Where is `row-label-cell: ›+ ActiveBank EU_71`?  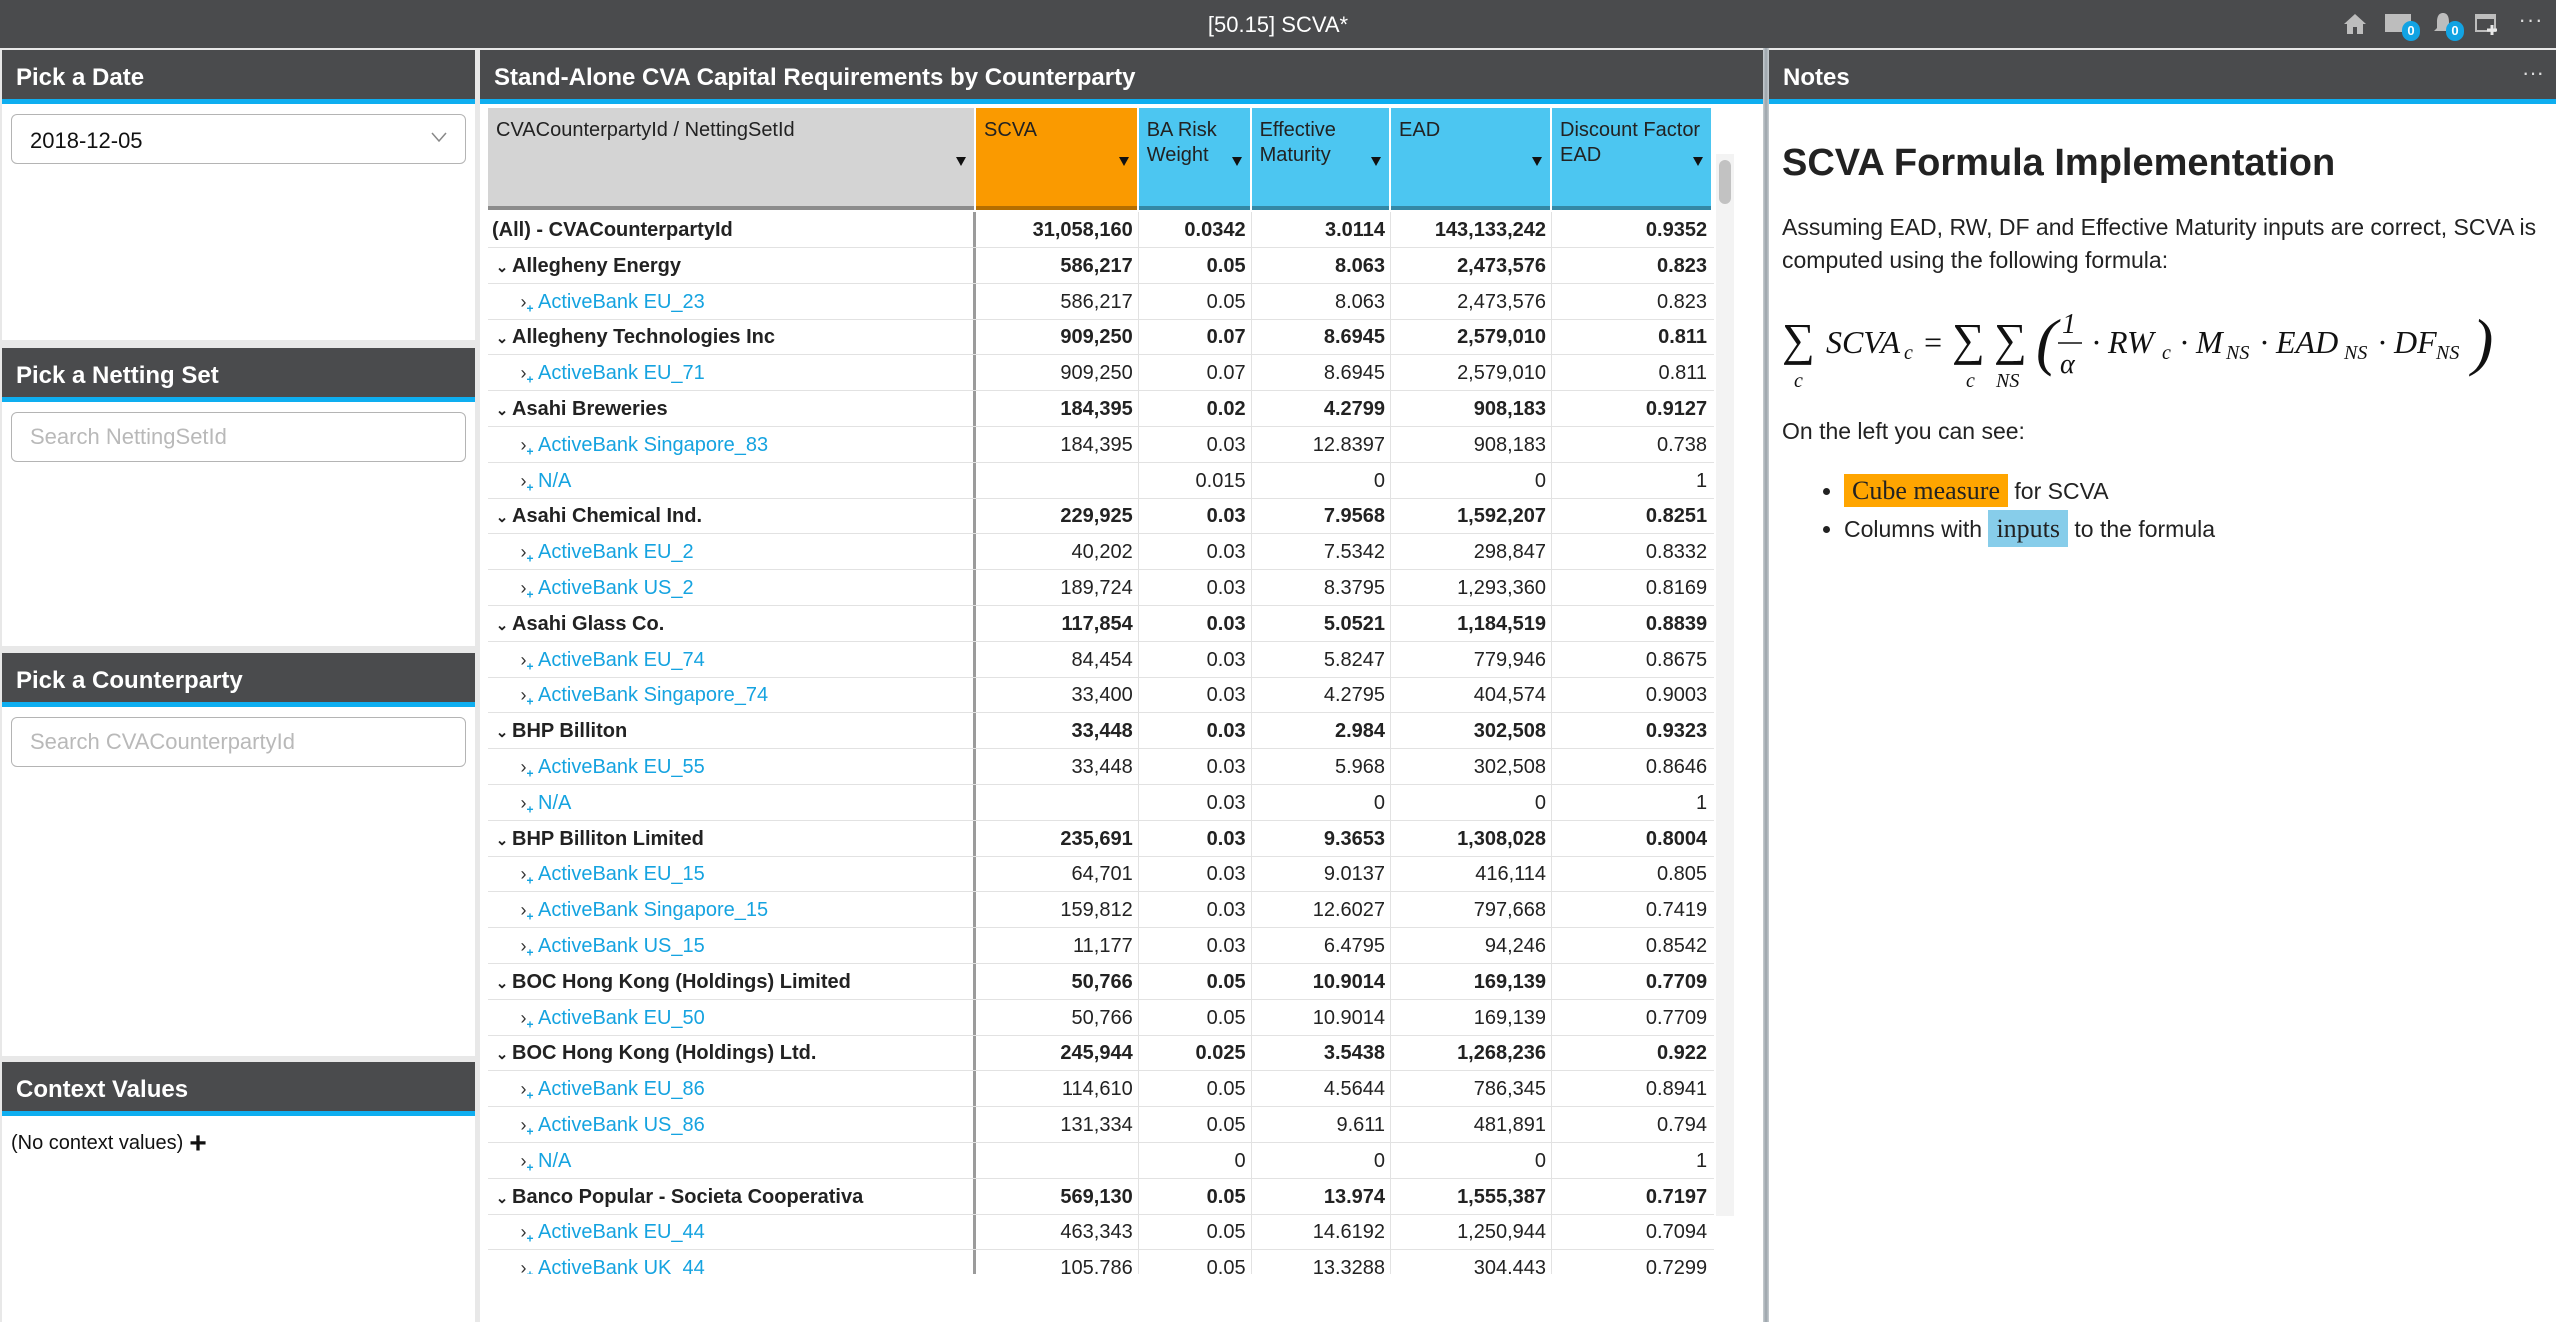 row-label-cell: ›+ ActiveBank EU_71 is located at coordinates (730, 373).